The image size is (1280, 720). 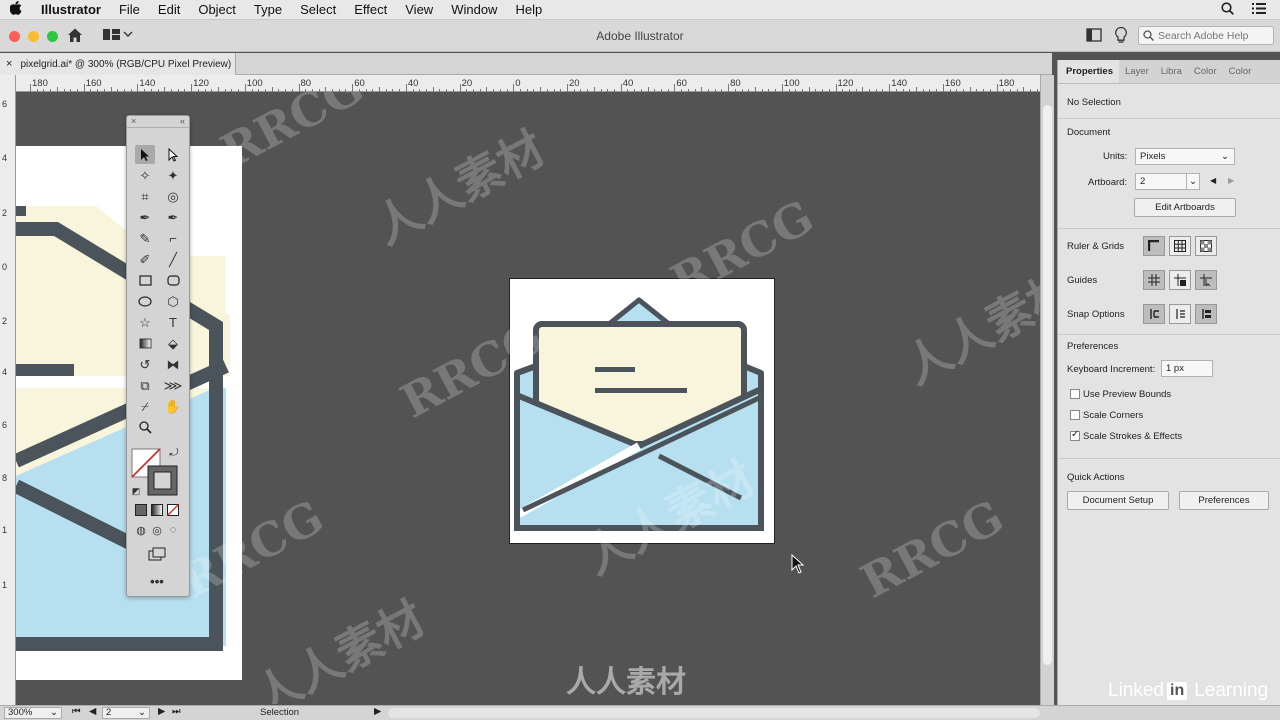 What do you see at coordinates (145, 280) in the screenshot?
I see `rectangle-tool-icon` at bounding box center [145, 280].